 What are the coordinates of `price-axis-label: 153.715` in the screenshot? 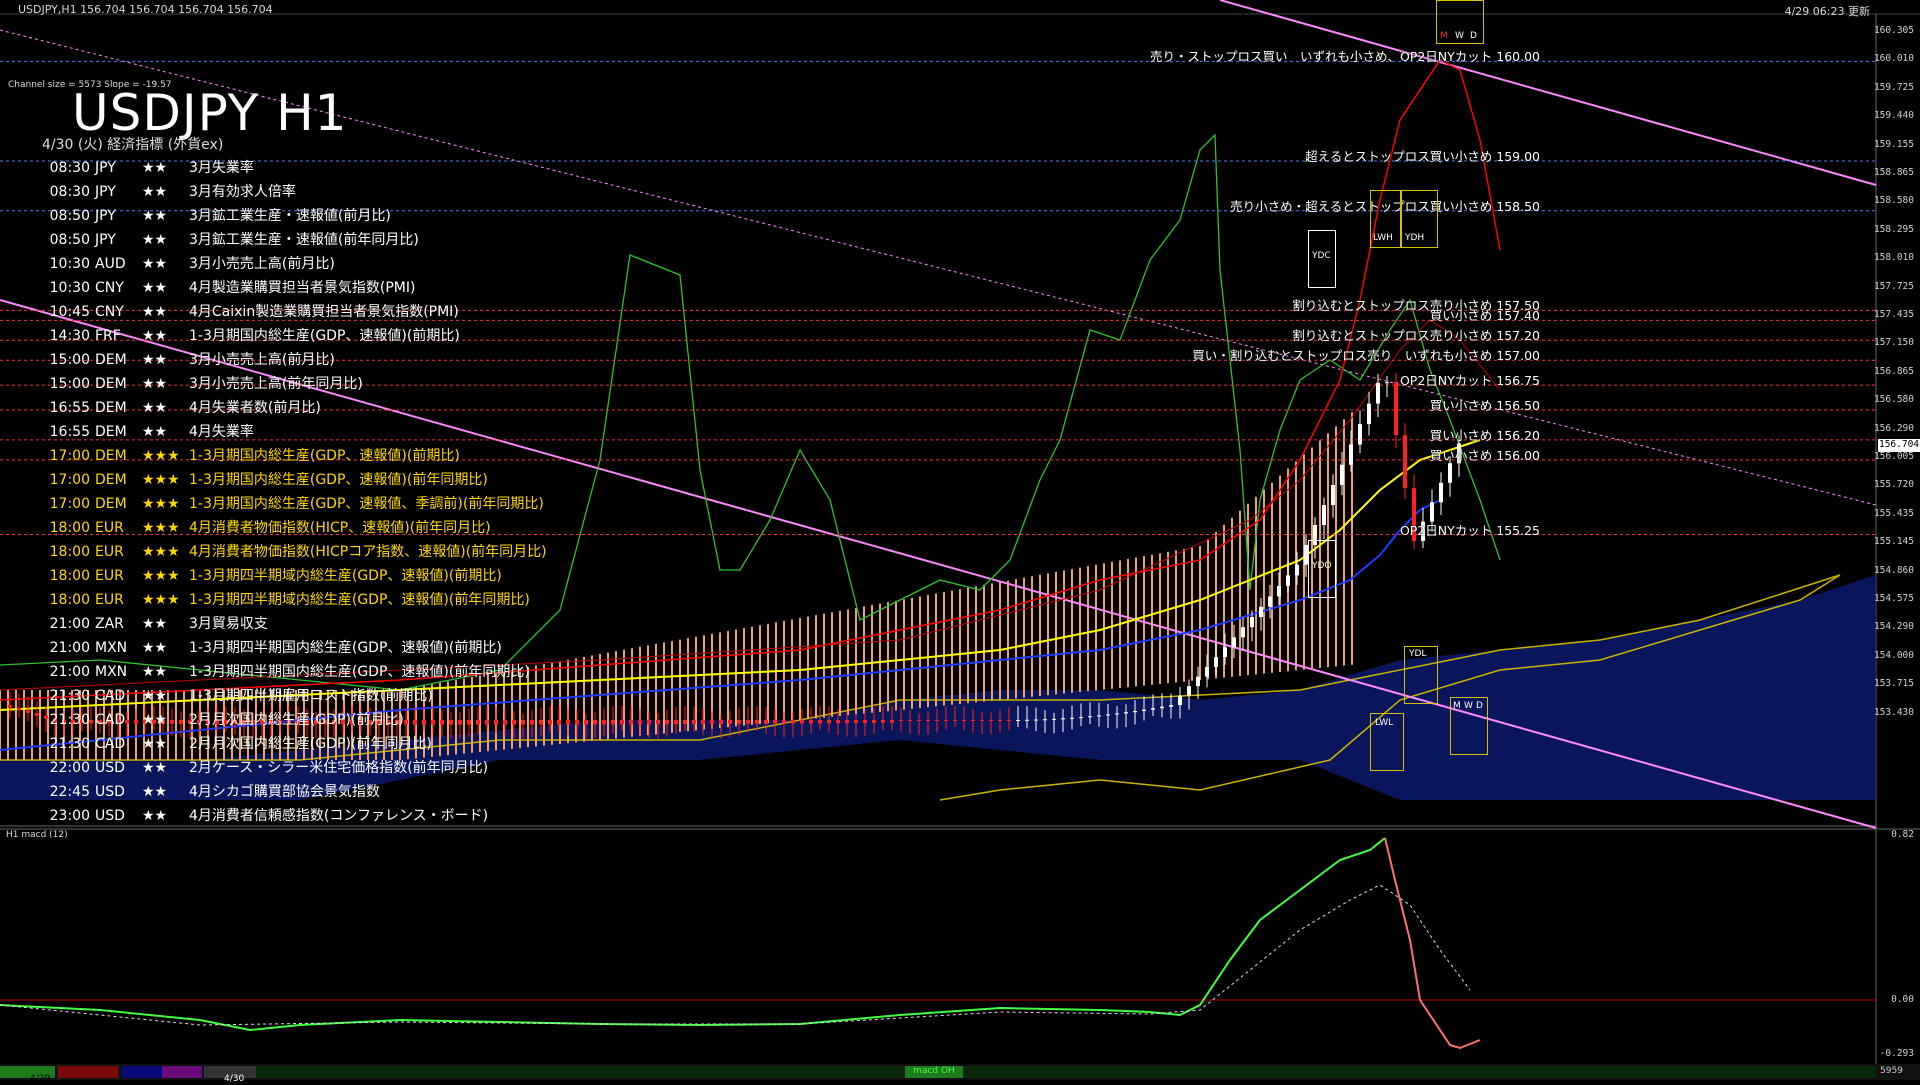 It's located at (1893, 684).